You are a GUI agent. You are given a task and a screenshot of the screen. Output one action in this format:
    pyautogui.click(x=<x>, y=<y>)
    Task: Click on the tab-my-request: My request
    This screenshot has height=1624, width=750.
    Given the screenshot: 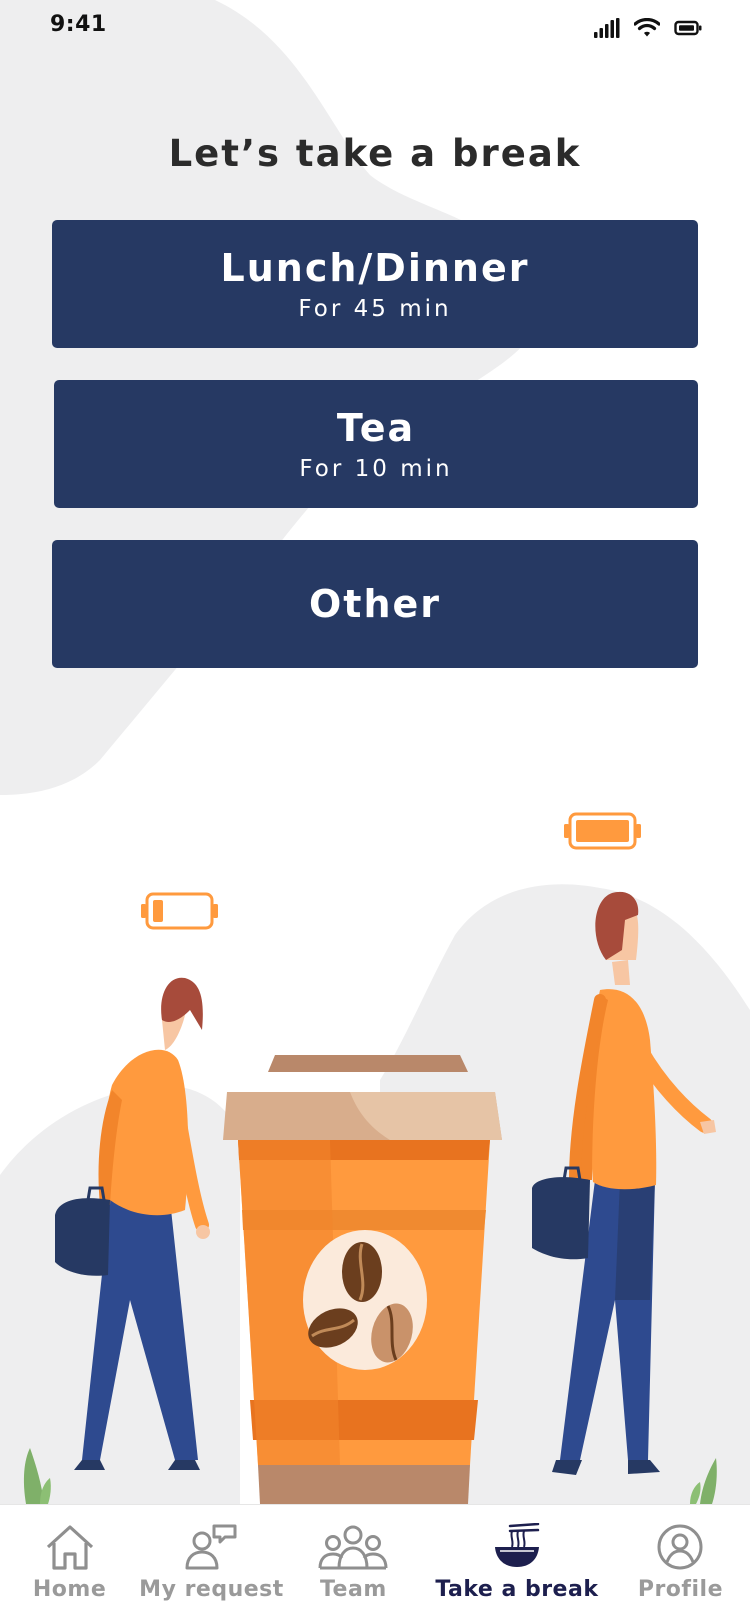 What is the action you would take?
    pyautogui.click(x=211, y=1564)
    